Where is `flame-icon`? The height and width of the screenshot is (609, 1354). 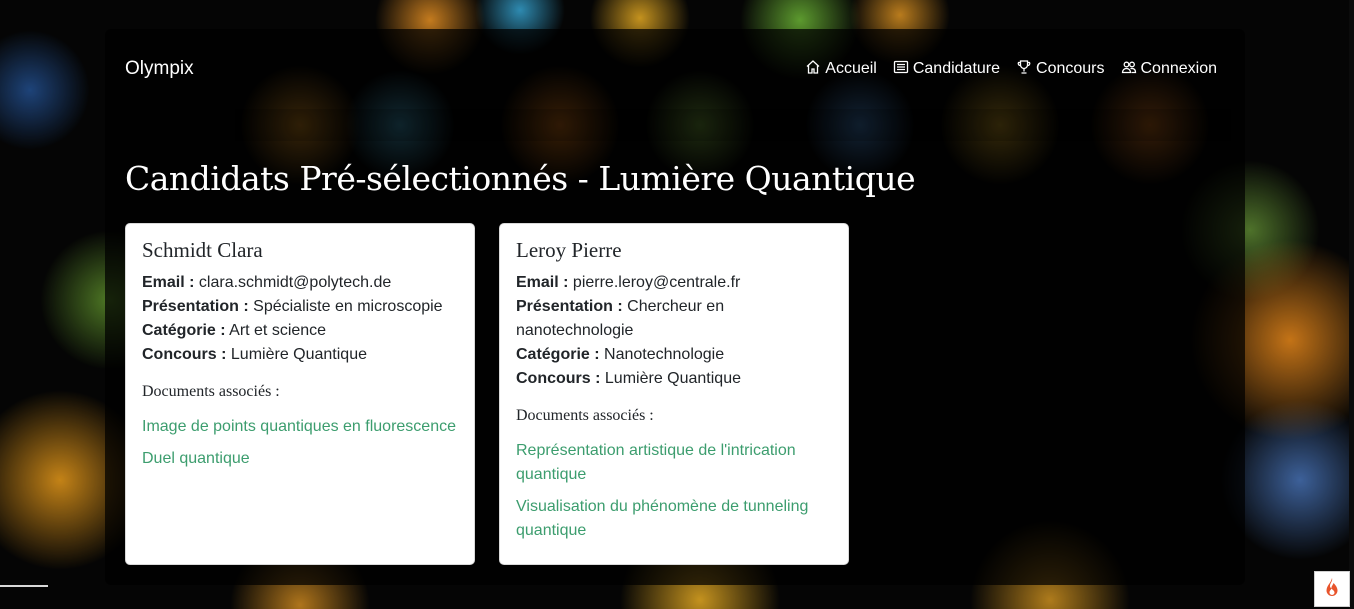
flame-icon is located at coordinates (1332, 589).